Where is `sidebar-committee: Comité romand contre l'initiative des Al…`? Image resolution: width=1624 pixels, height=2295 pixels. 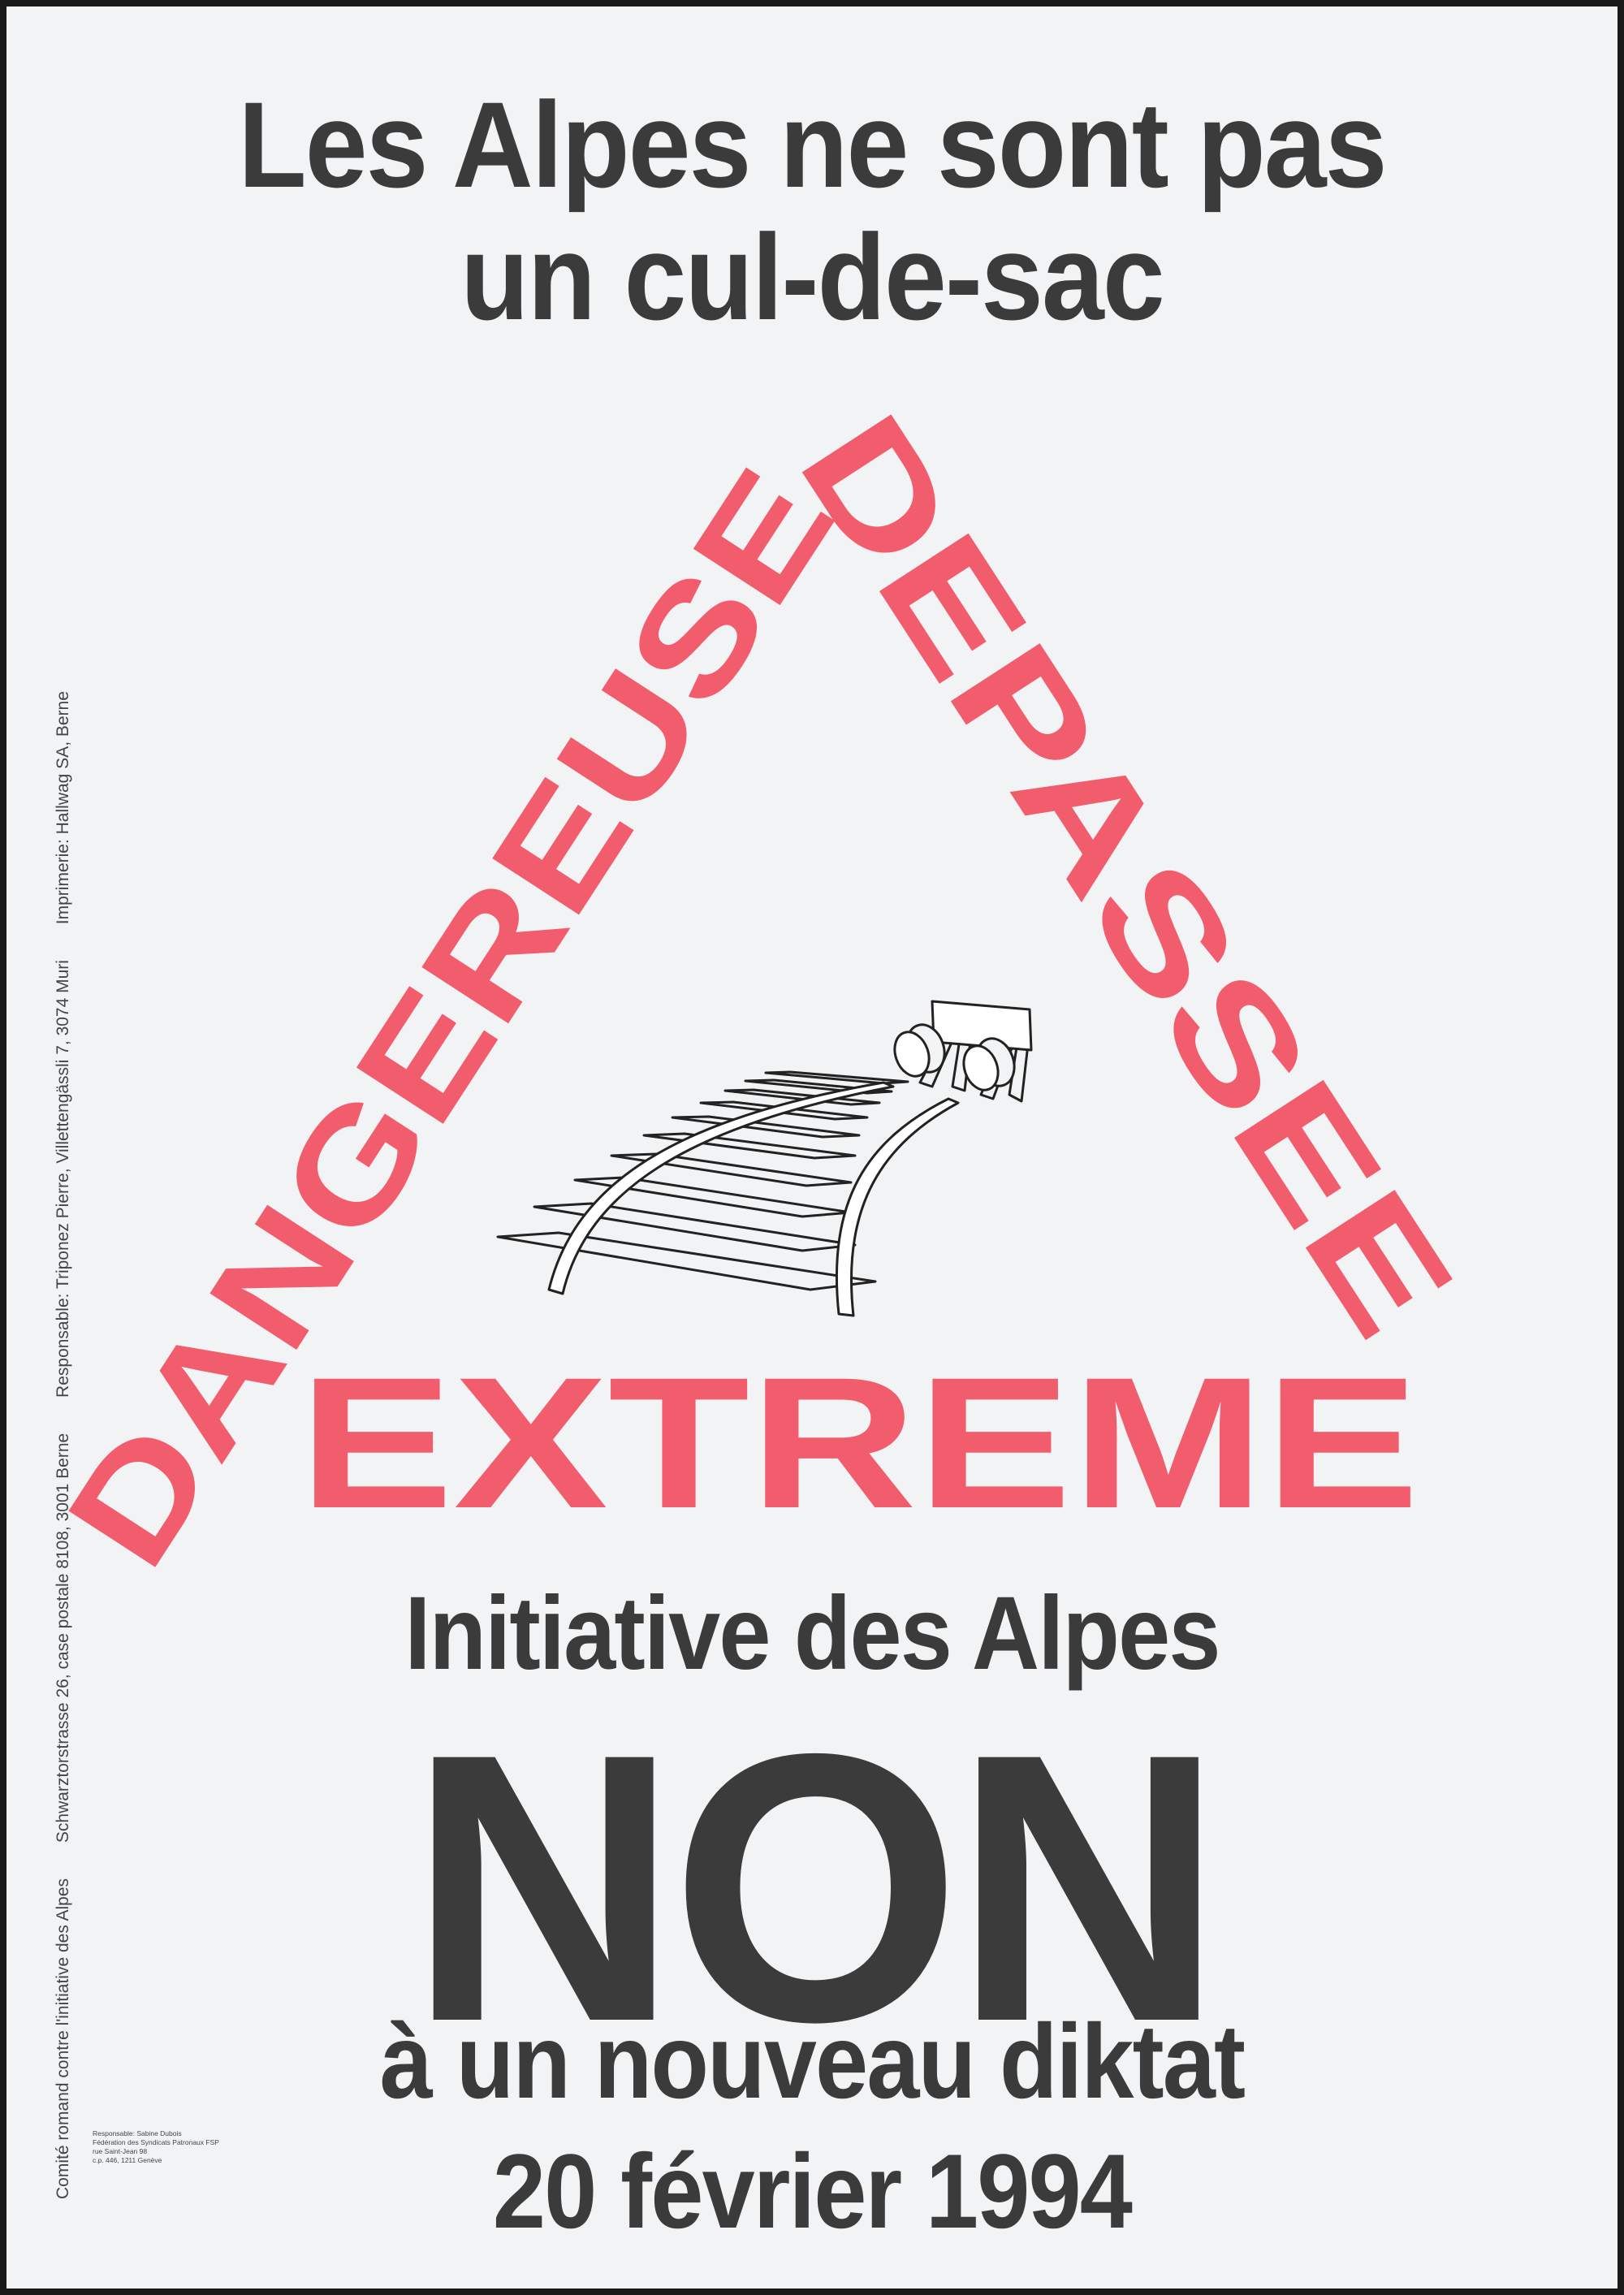
sidebar-committee: Comité romand contre l'initiative des Al… is located at coordinates (63, 2039).